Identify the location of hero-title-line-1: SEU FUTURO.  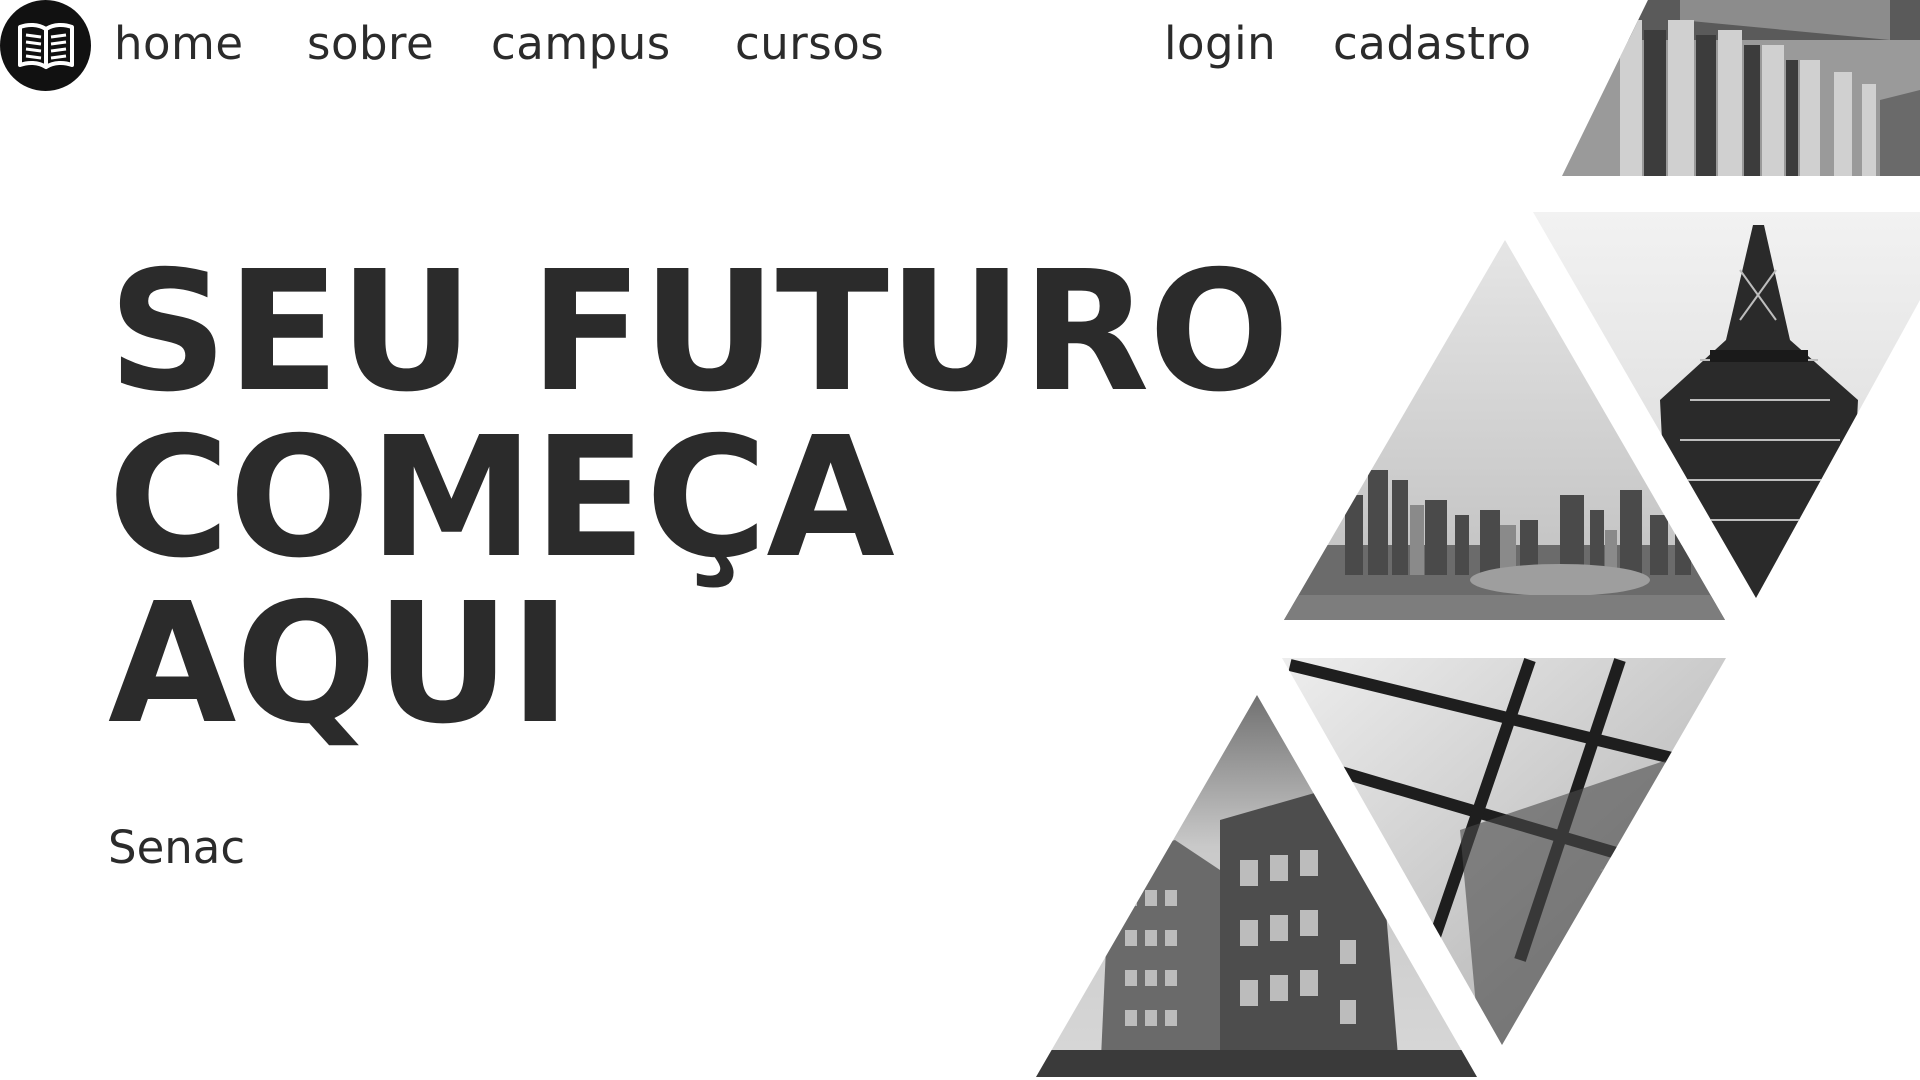
(699, 332).